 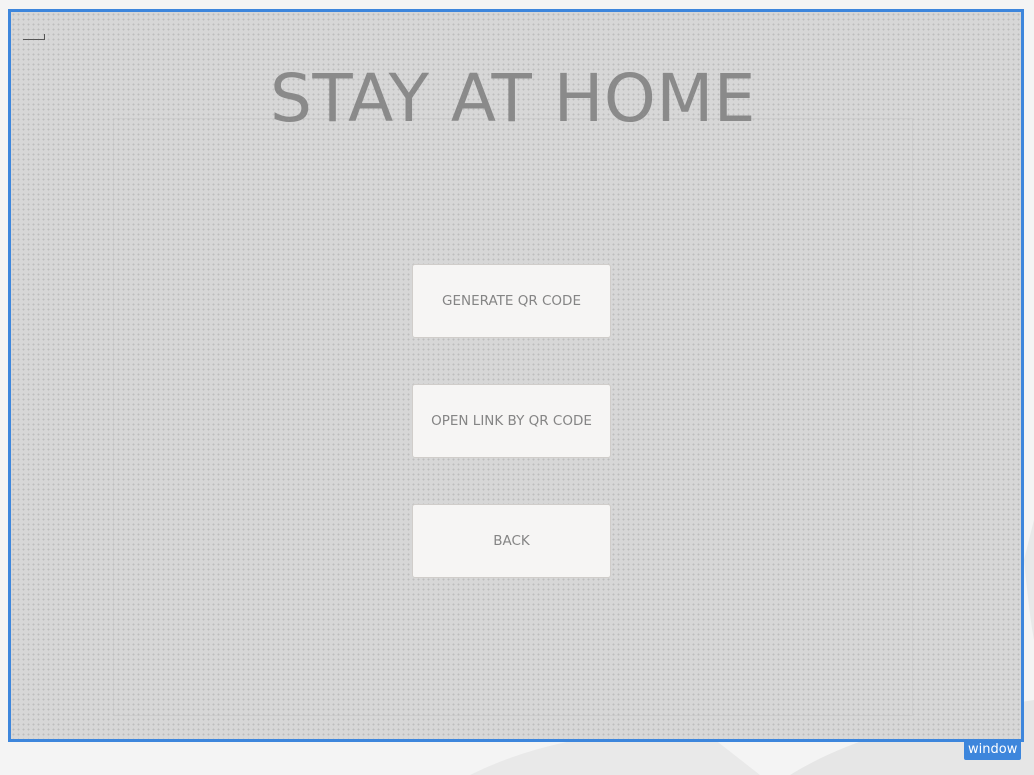 What do you see at coordinates (511, 541) in the screenshot?
I see `back-button: BACK` at bounding box center [511, 541].